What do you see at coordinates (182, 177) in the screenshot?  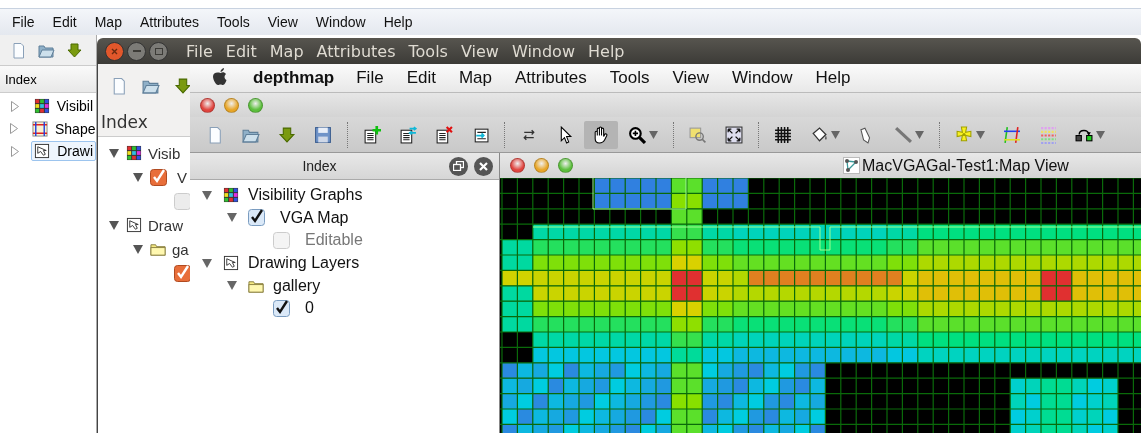 I see `tree-item: V` at bounding box center [182, 177].